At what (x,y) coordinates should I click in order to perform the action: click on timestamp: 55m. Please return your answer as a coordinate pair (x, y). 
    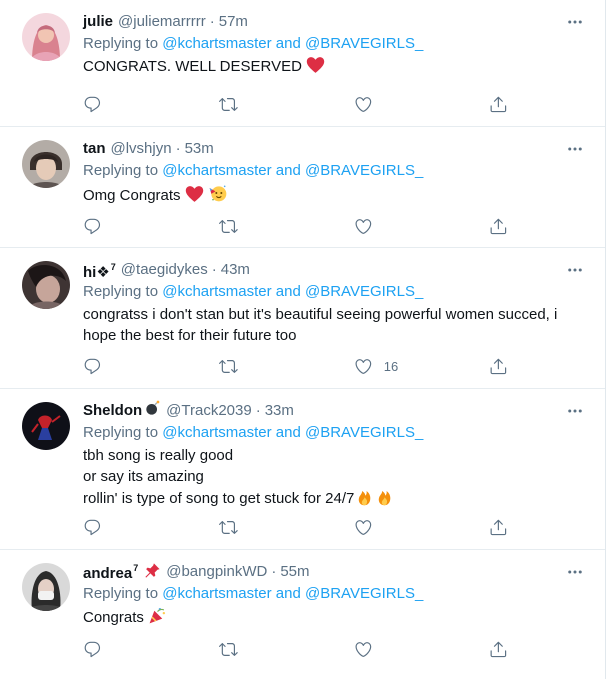
    Looking at the image, I should click on (294, 572).